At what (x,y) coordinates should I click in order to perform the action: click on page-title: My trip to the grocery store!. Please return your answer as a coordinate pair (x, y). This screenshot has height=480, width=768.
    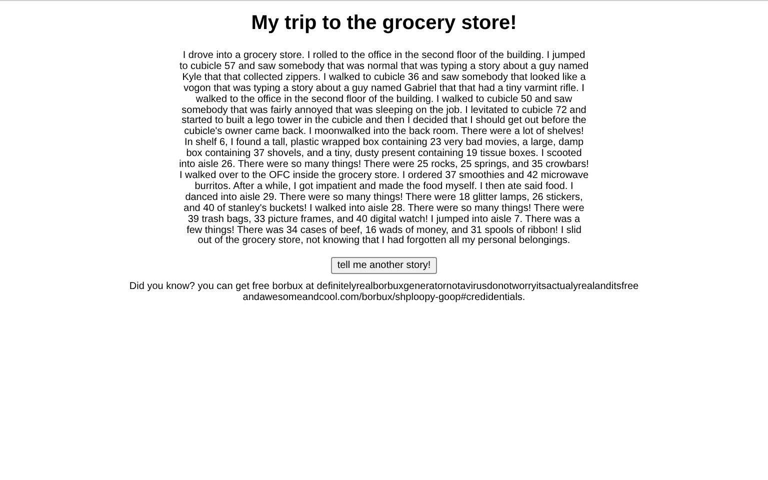
    Looking at the image, I should click on (384, 23).